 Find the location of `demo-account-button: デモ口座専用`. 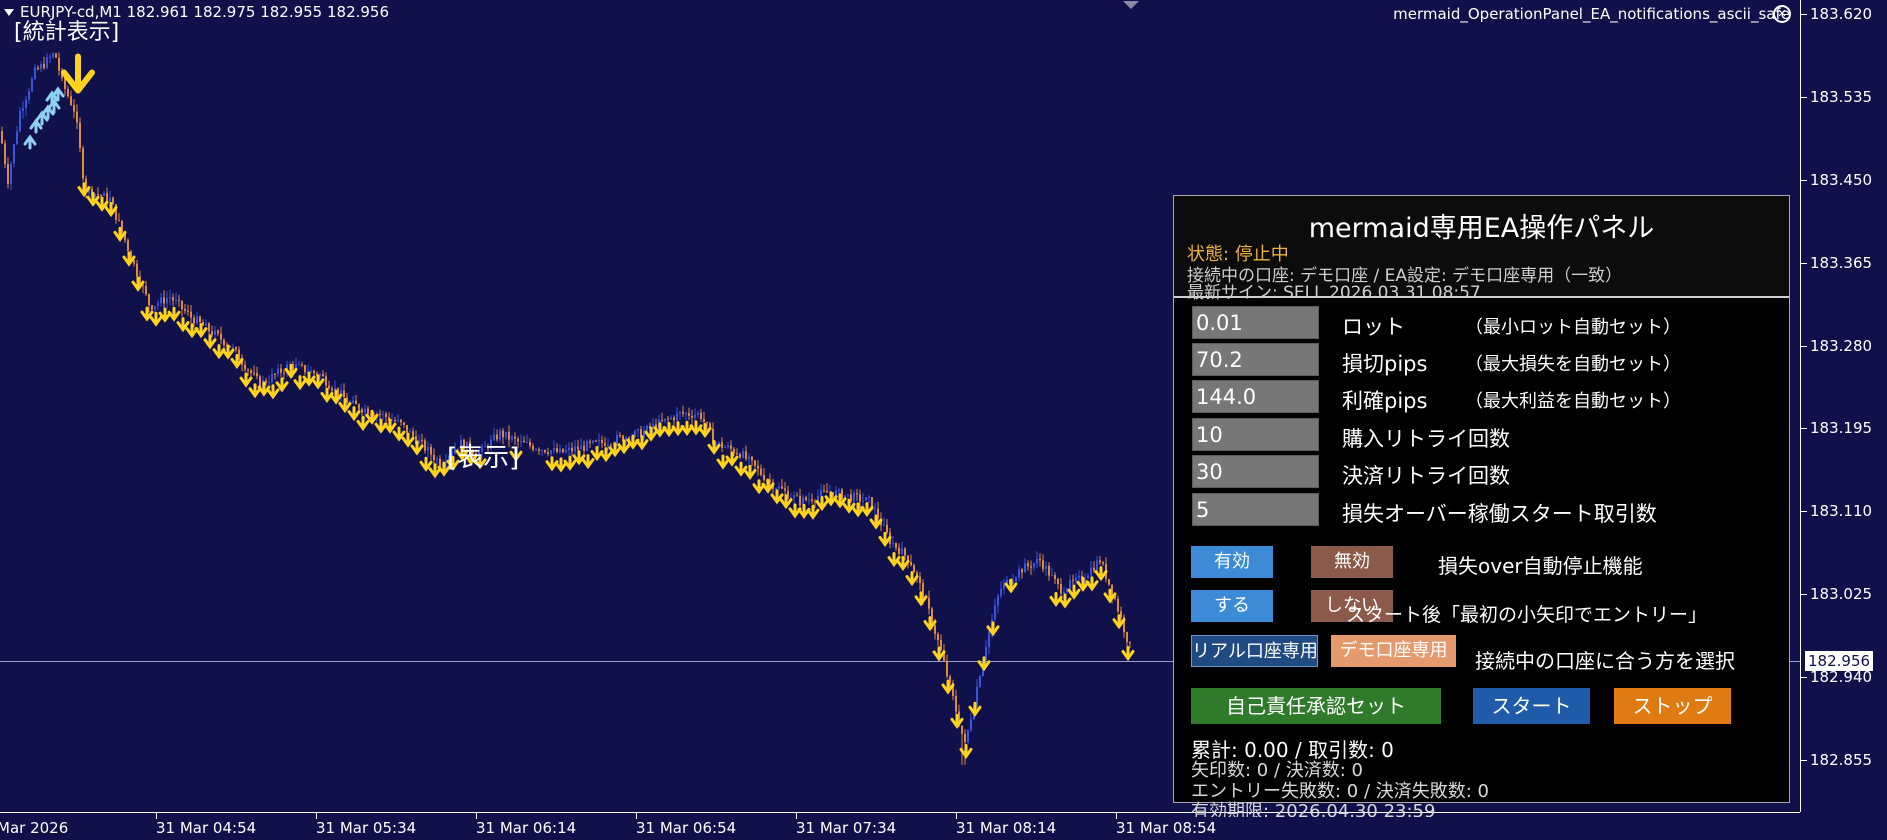

demo-account-button: デモ口座専用 is located at coordinates (1393, 651).